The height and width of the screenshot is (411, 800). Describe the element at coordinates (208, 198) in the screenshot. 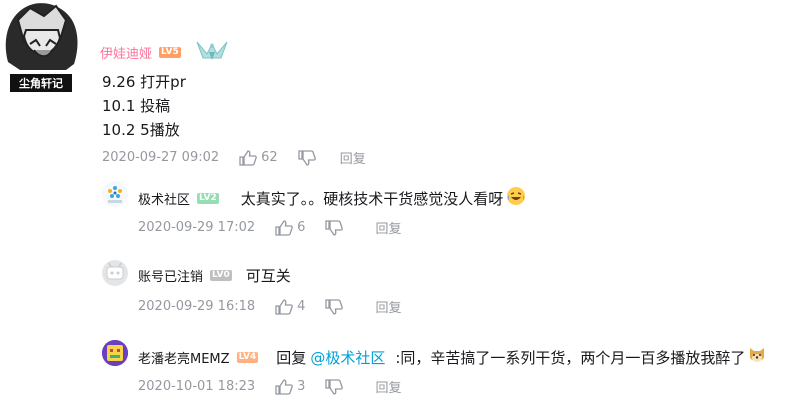

I see `level-badge: LV2` at that location.